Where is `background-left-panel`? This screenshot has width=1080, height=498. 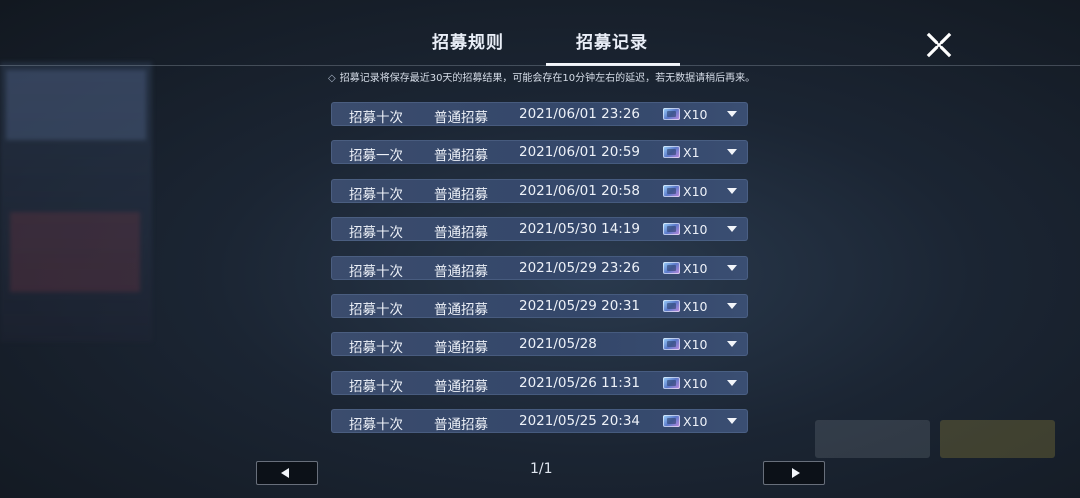 background-left-panel is located at coordinates (76, 202).